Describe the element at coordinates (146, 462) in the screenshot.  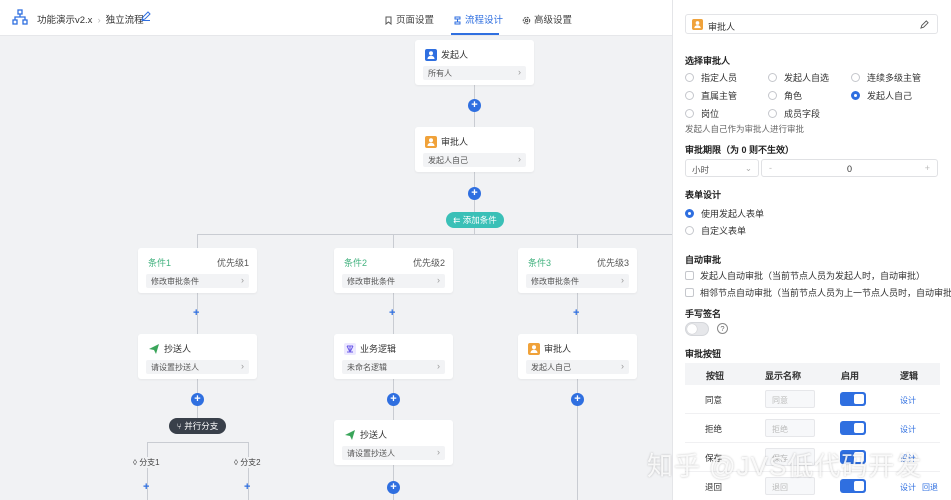
I see `sub-branch-label: ◊ 分支1` at that location.